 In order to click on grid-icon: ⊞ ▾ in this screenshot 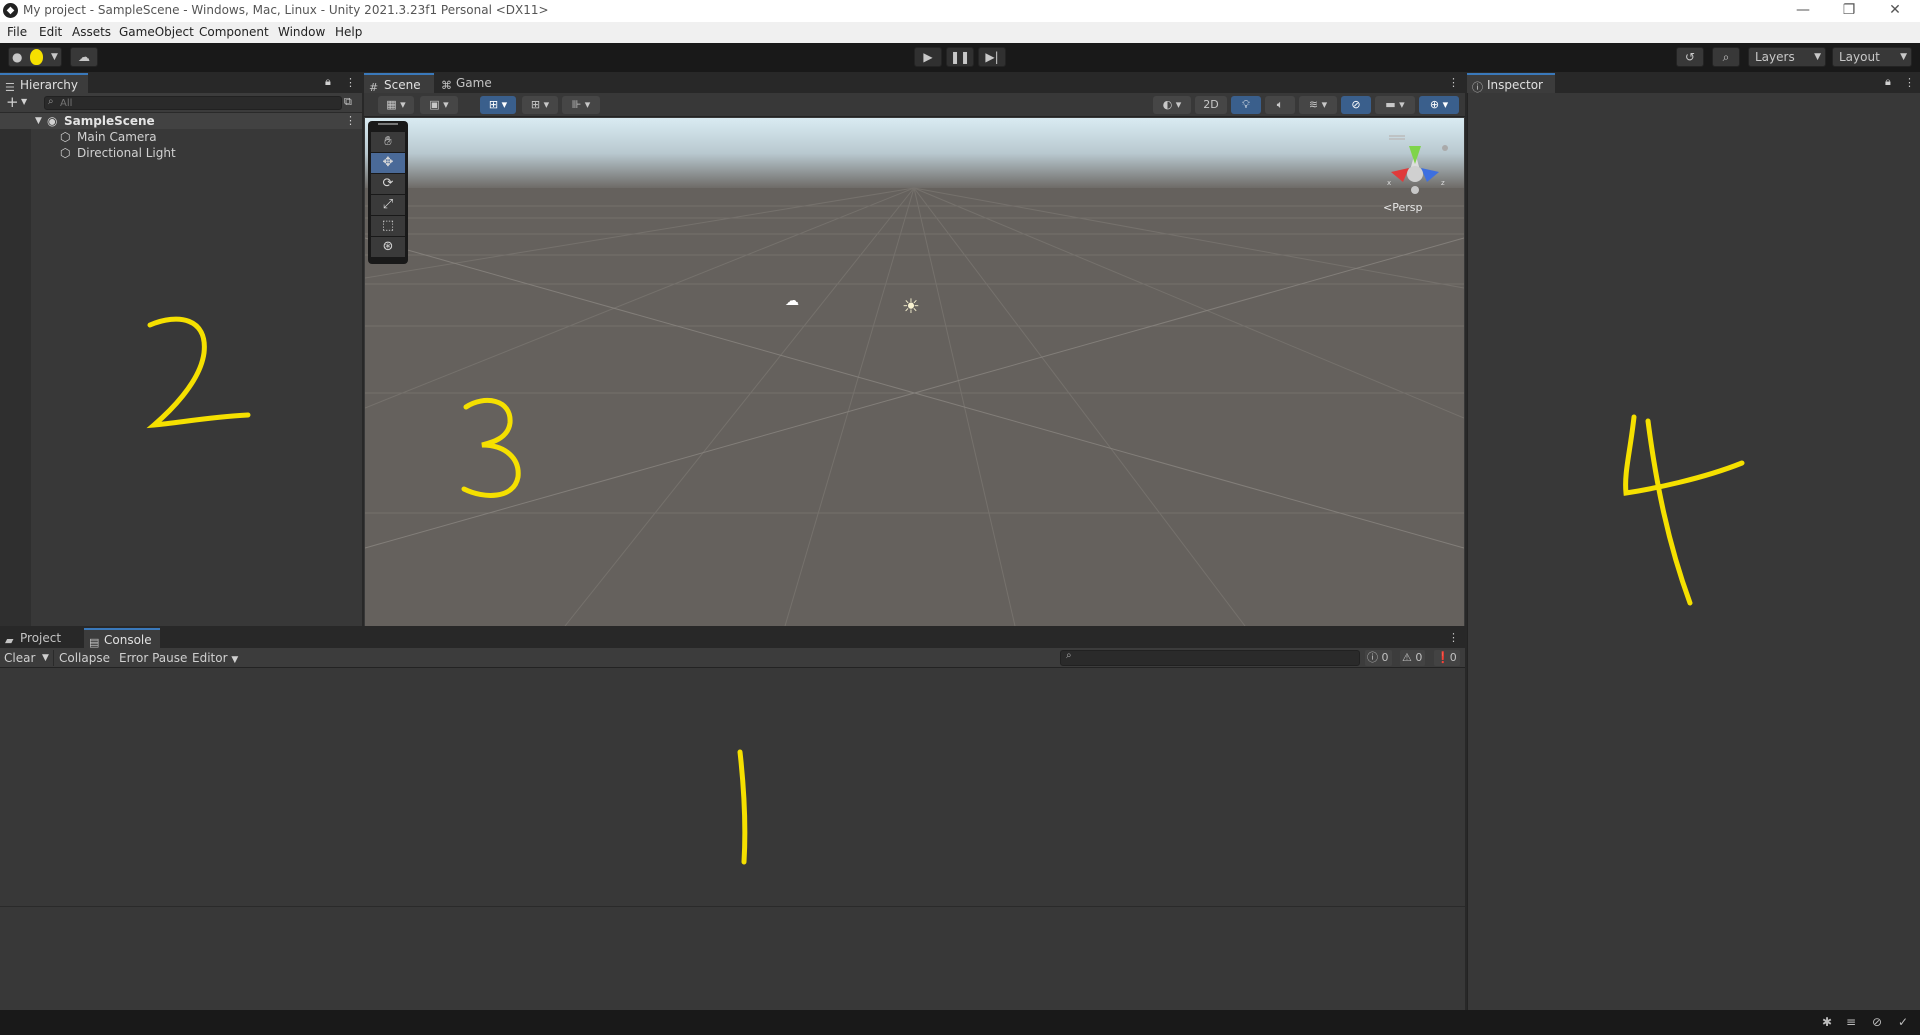, I will do `click(540, 104)`.